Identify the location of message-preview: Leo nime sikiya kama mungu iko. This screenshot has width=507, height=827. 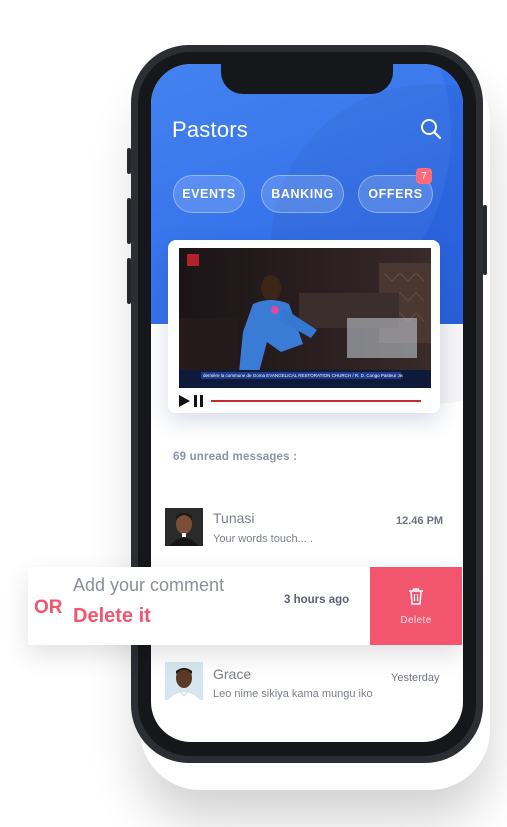
(293, 694).